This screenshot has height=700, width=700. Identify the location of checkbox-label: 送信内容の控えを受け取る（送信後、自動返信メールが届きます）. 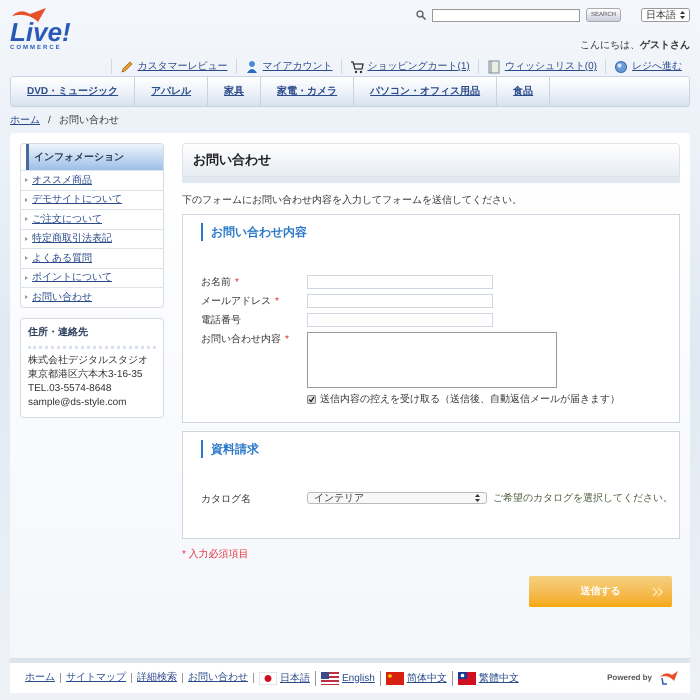
(470, 399).